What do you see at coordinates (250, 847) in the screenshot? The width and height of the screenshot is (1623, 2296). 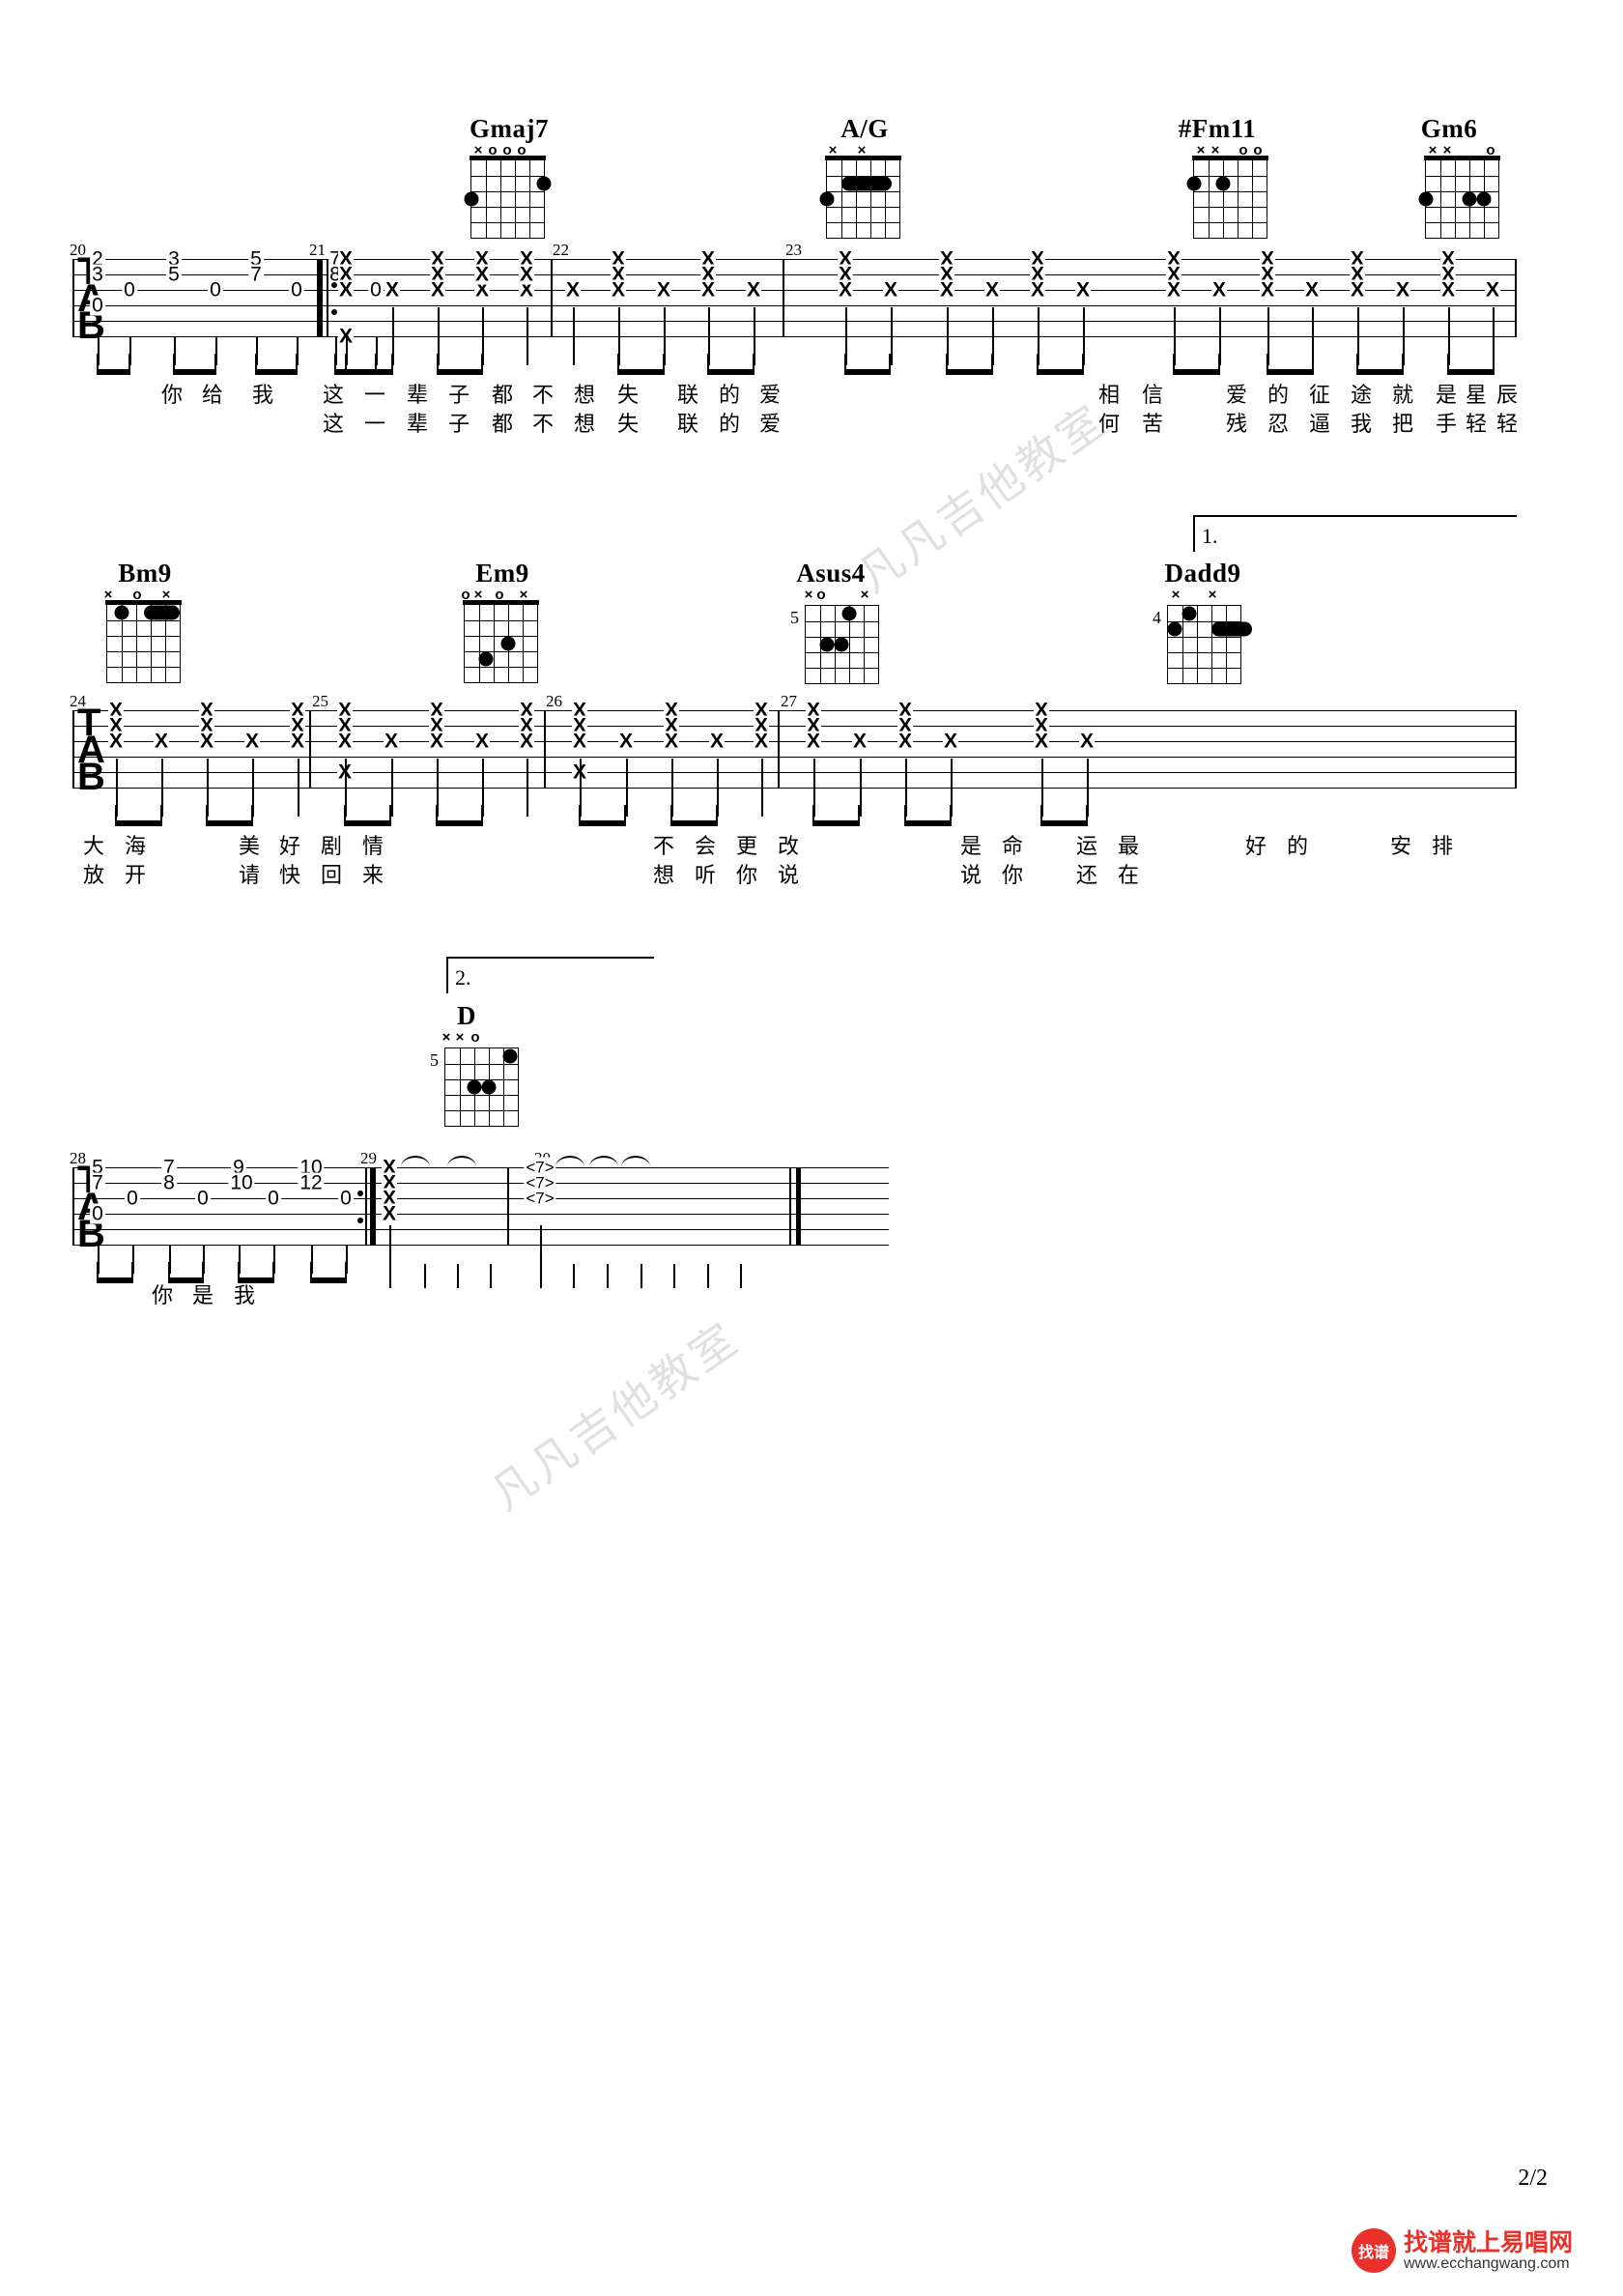 I see `lyric-syllable: 美` at bounding box center [250, 847].